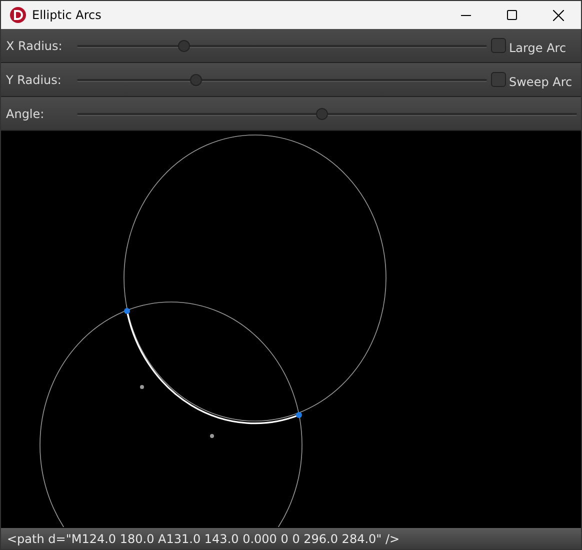  What do you see at coordinates (34, 46) in the screenshot?
I see `slider-label: X Radius:` at bounding box center [34, 46].